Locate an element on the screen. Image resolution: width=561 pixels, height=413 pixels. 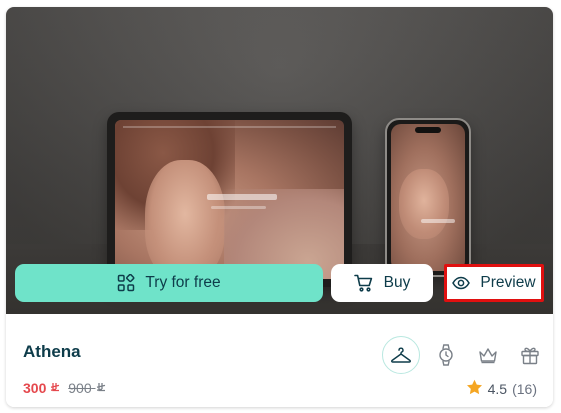
gift-icon is located at coordinates (530, 355).